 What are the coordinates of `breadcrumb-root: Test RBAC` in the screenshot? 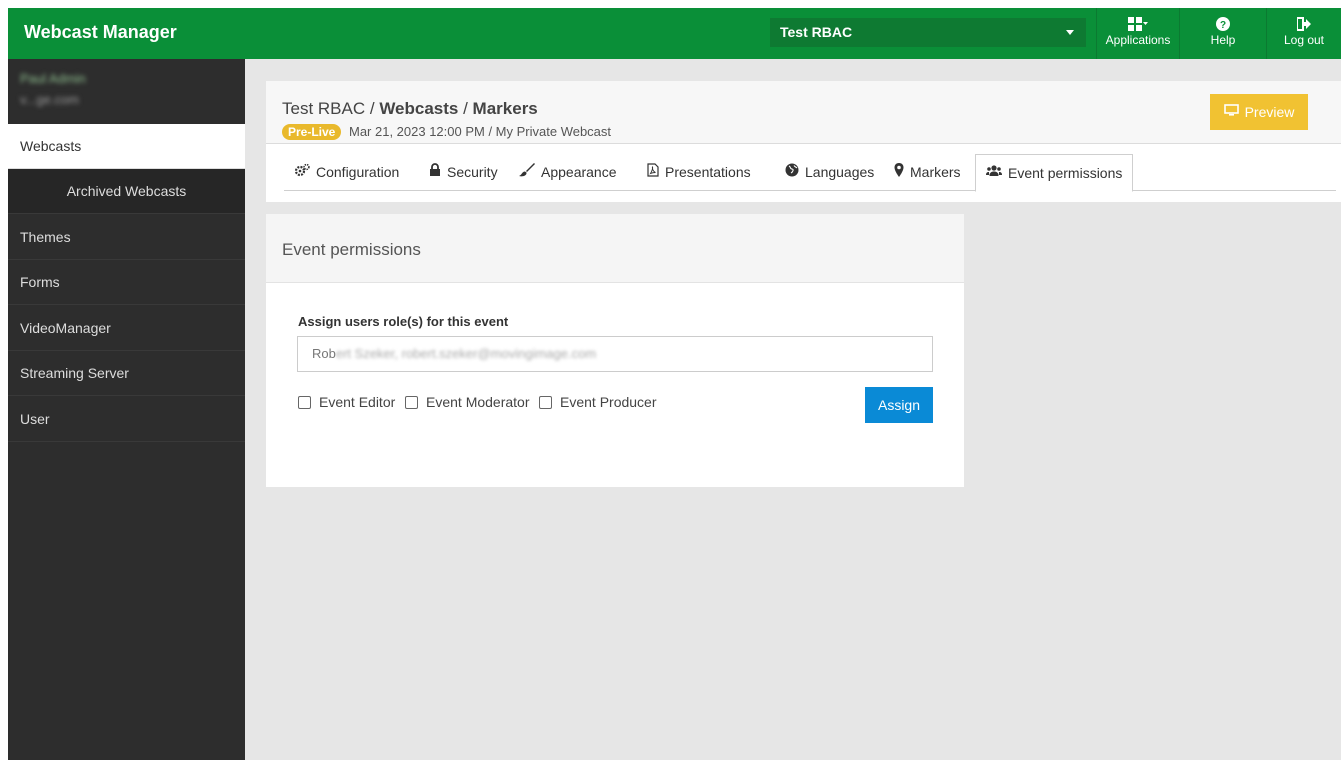 It's located at (323, 108).